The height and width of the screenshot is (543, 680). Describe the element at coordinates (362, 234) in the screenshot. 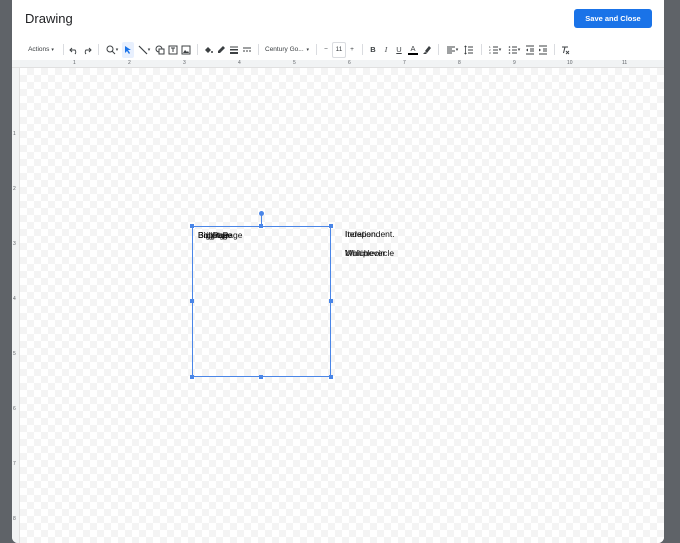

I see `overlapping-text-layer: Iteration.` at that location.